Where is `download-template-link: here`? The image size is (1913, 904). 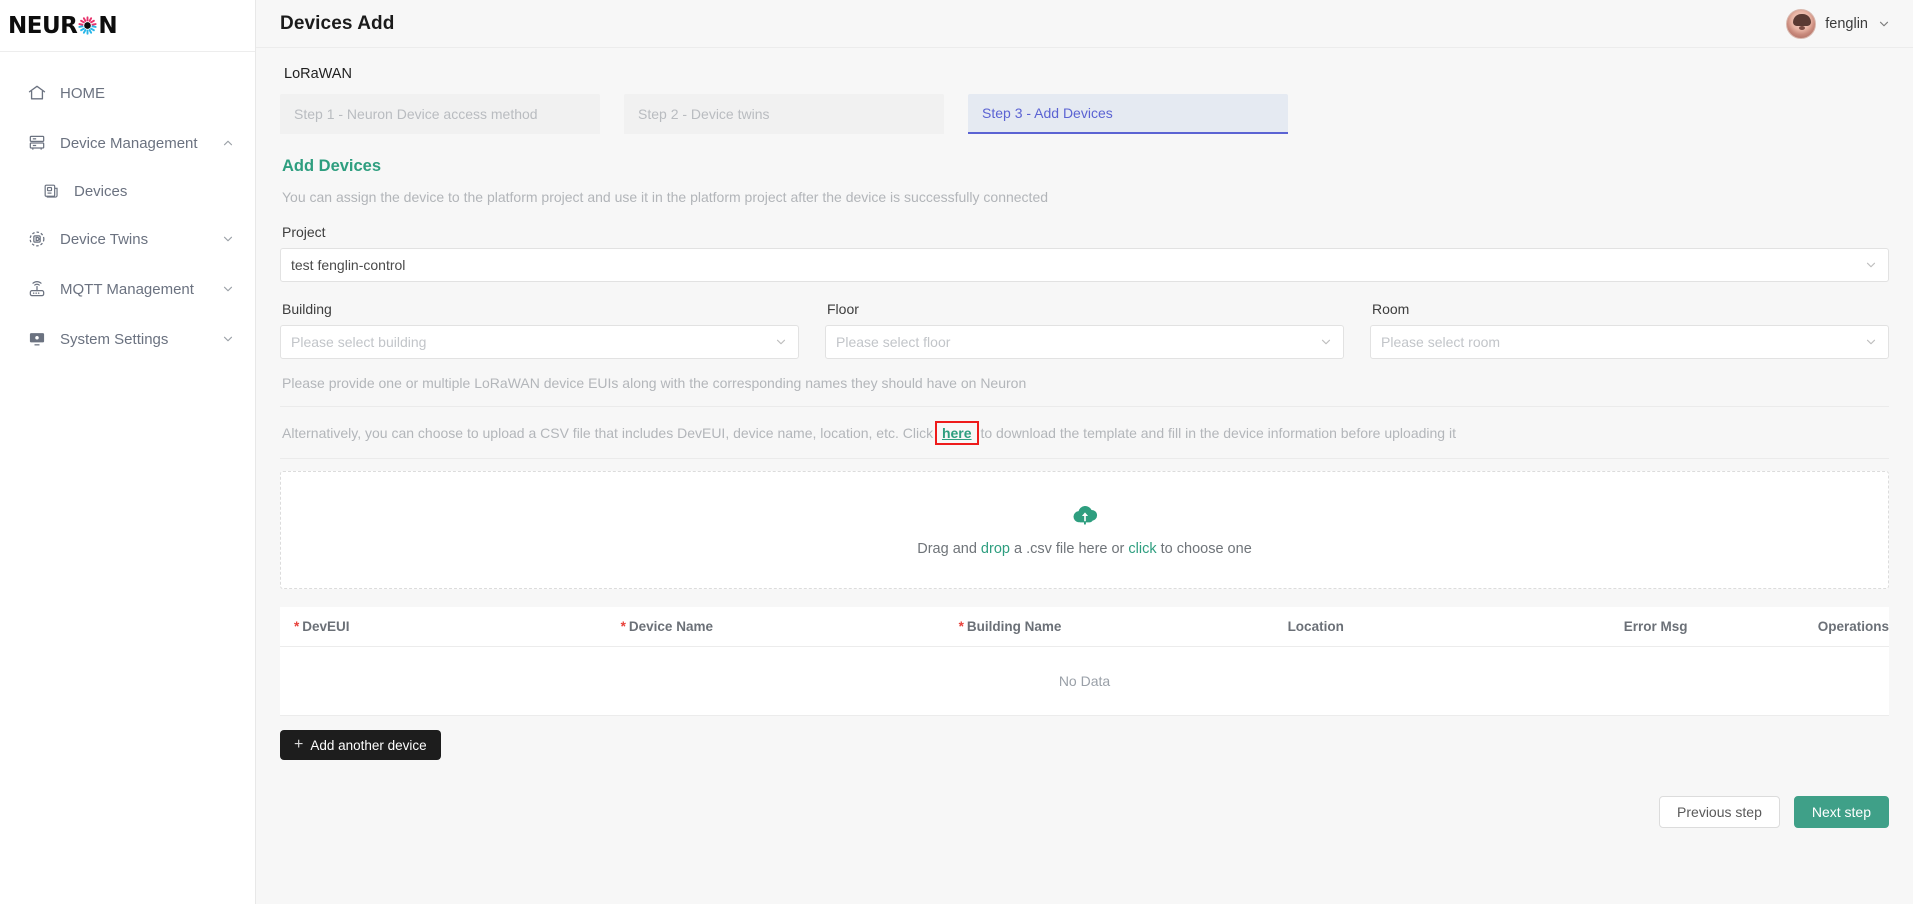
download-template-link: here is located at coordinates (957, 433).